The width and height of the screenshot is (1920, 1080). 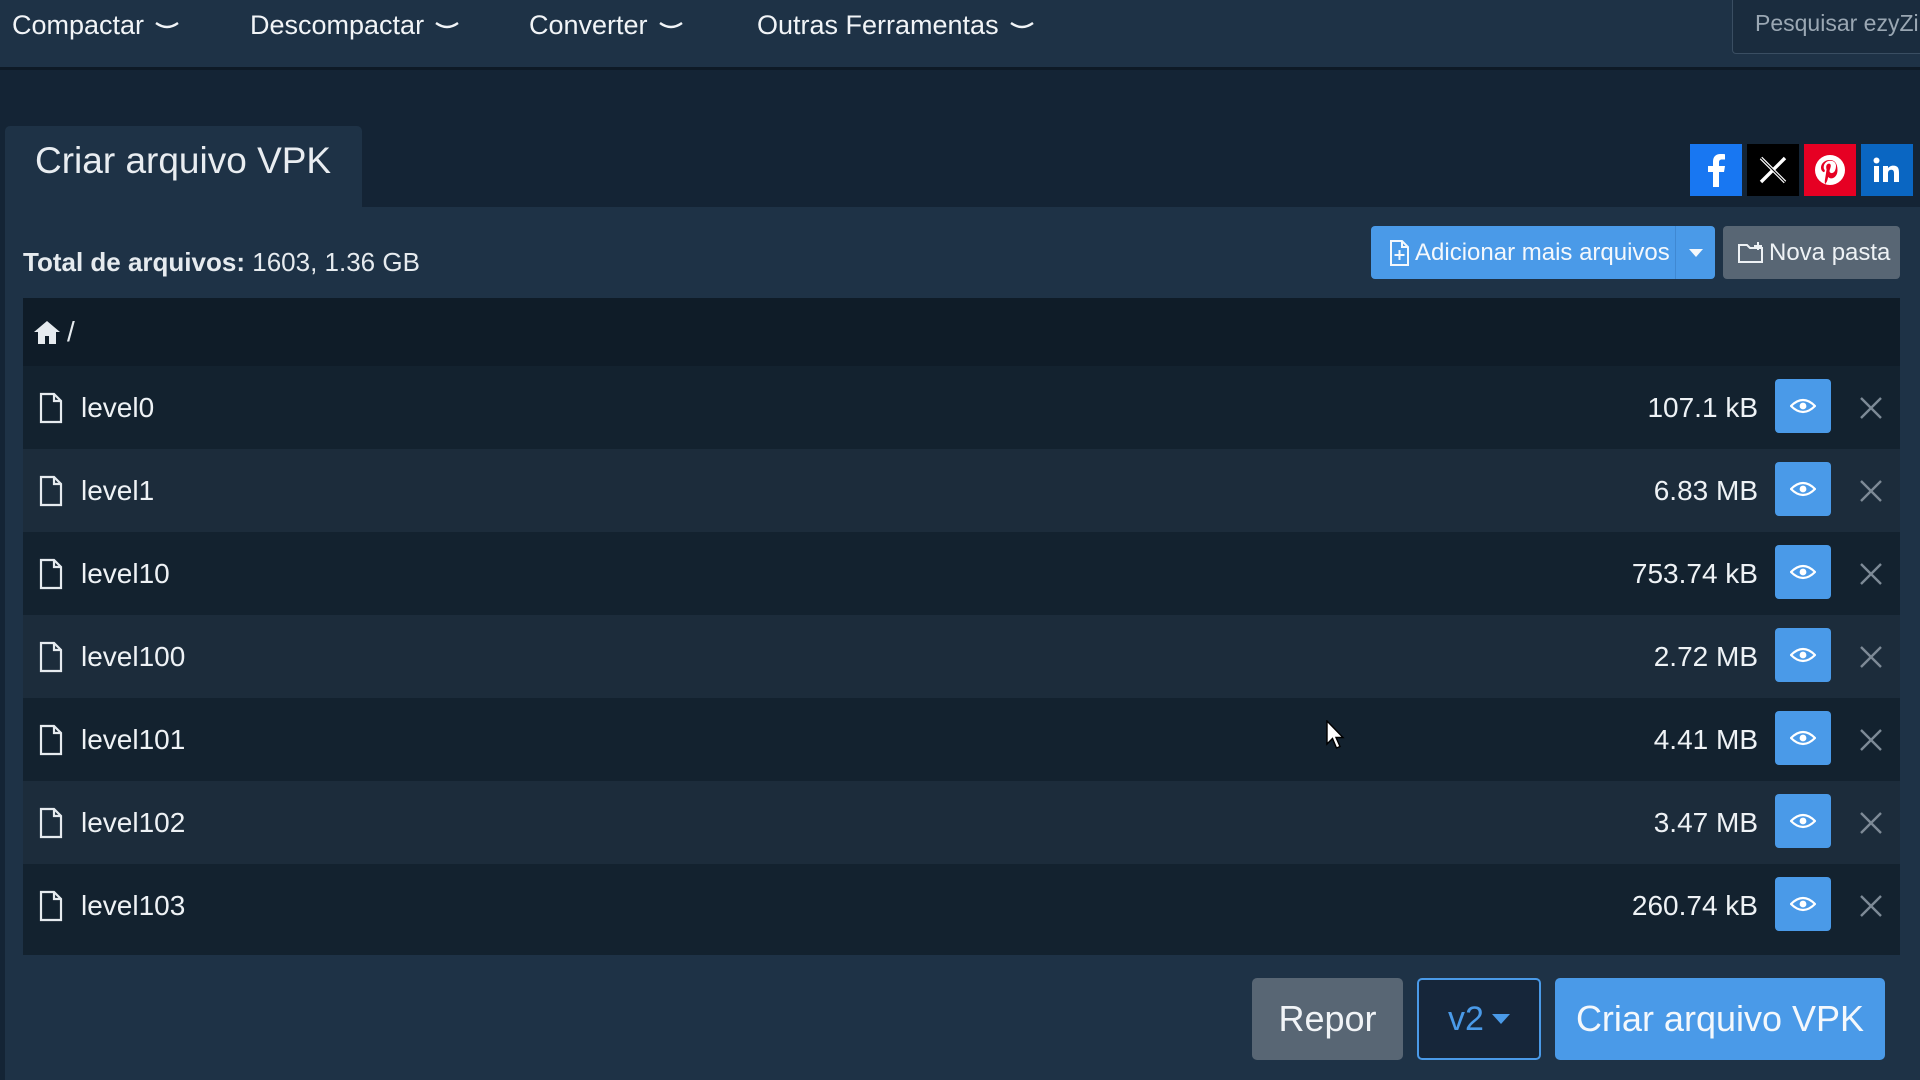 I want to click on add-files-button: Adicionar mais arquivos, so click(x=1543, y=252).